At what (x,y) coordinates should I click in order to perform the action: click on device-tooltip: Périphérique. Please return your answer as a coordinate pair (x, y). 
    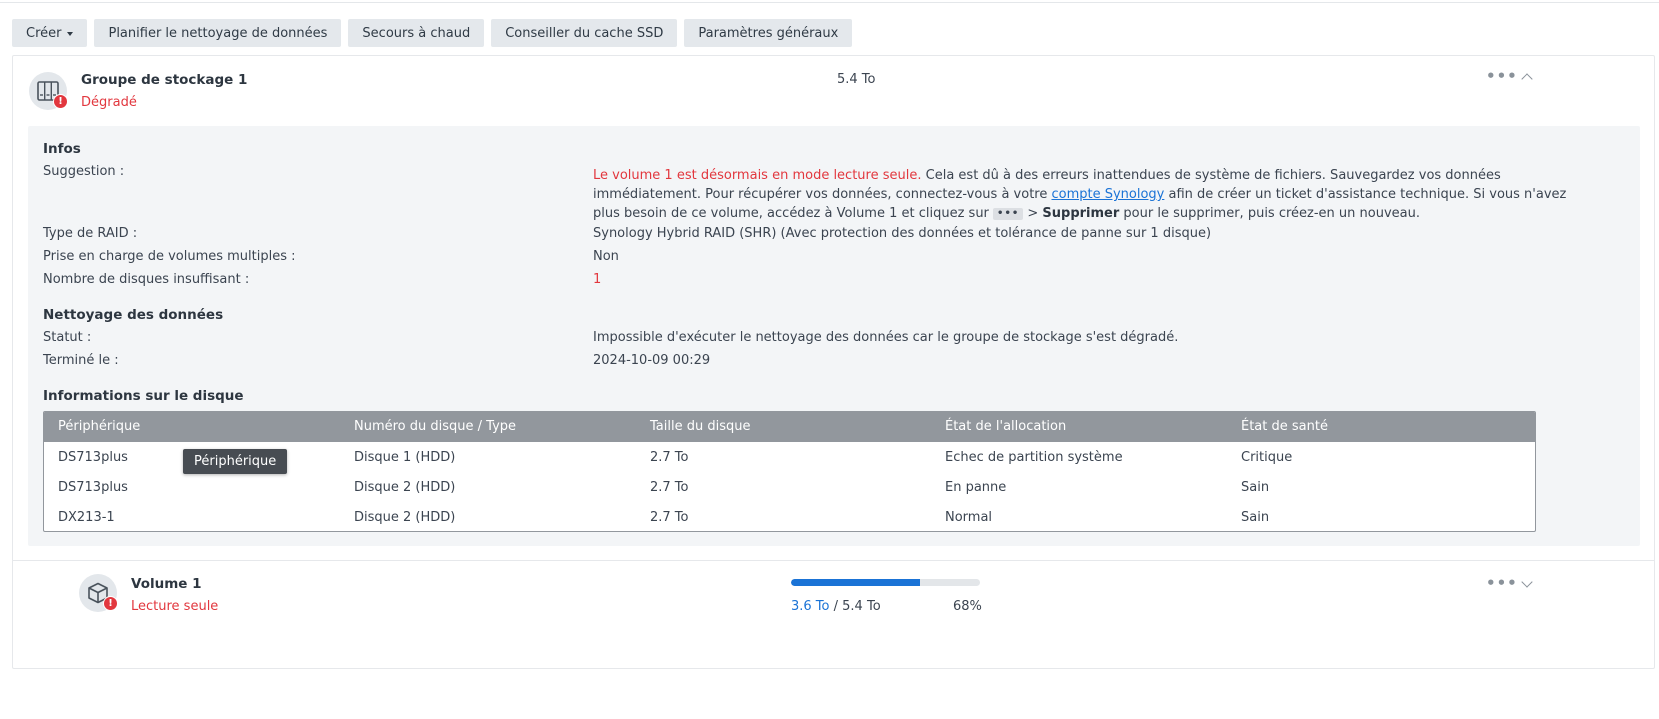
    Looking at the image, I should click on (235, 461).